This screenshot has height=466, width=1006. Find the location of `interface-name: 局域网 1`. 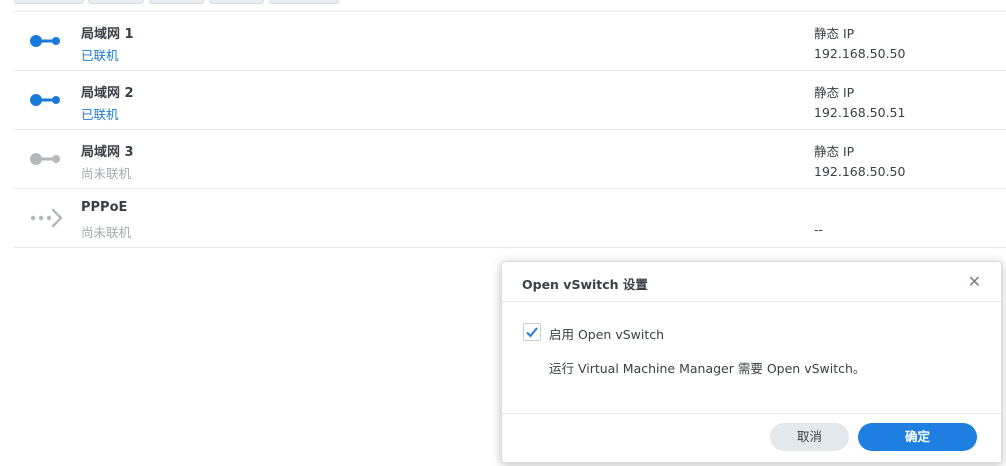

interface-name: 局域网 1 is located at coordinates (107, 34).